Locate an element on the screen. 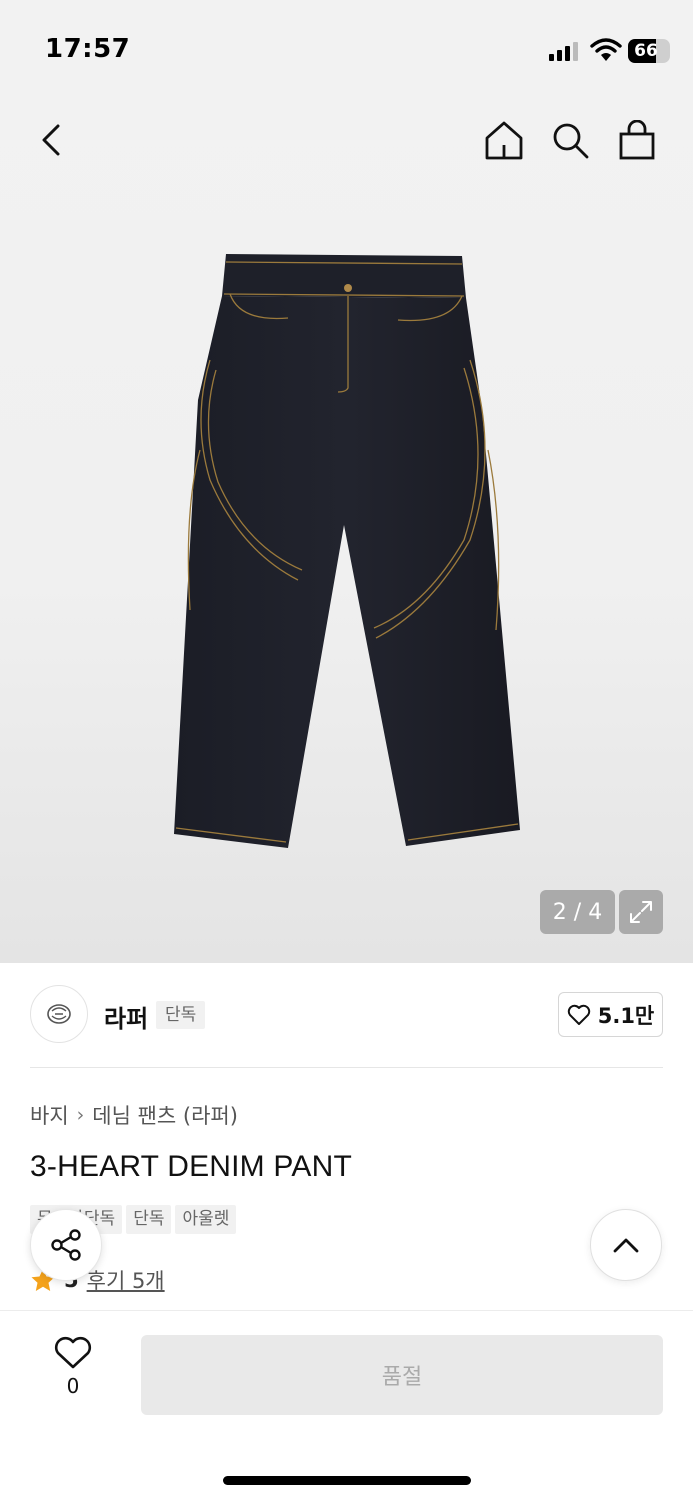 The height and width of the screenshot is (1500, 693). product-title: 3-HEART DENIM PANT is located at coordinates (191, 1166).